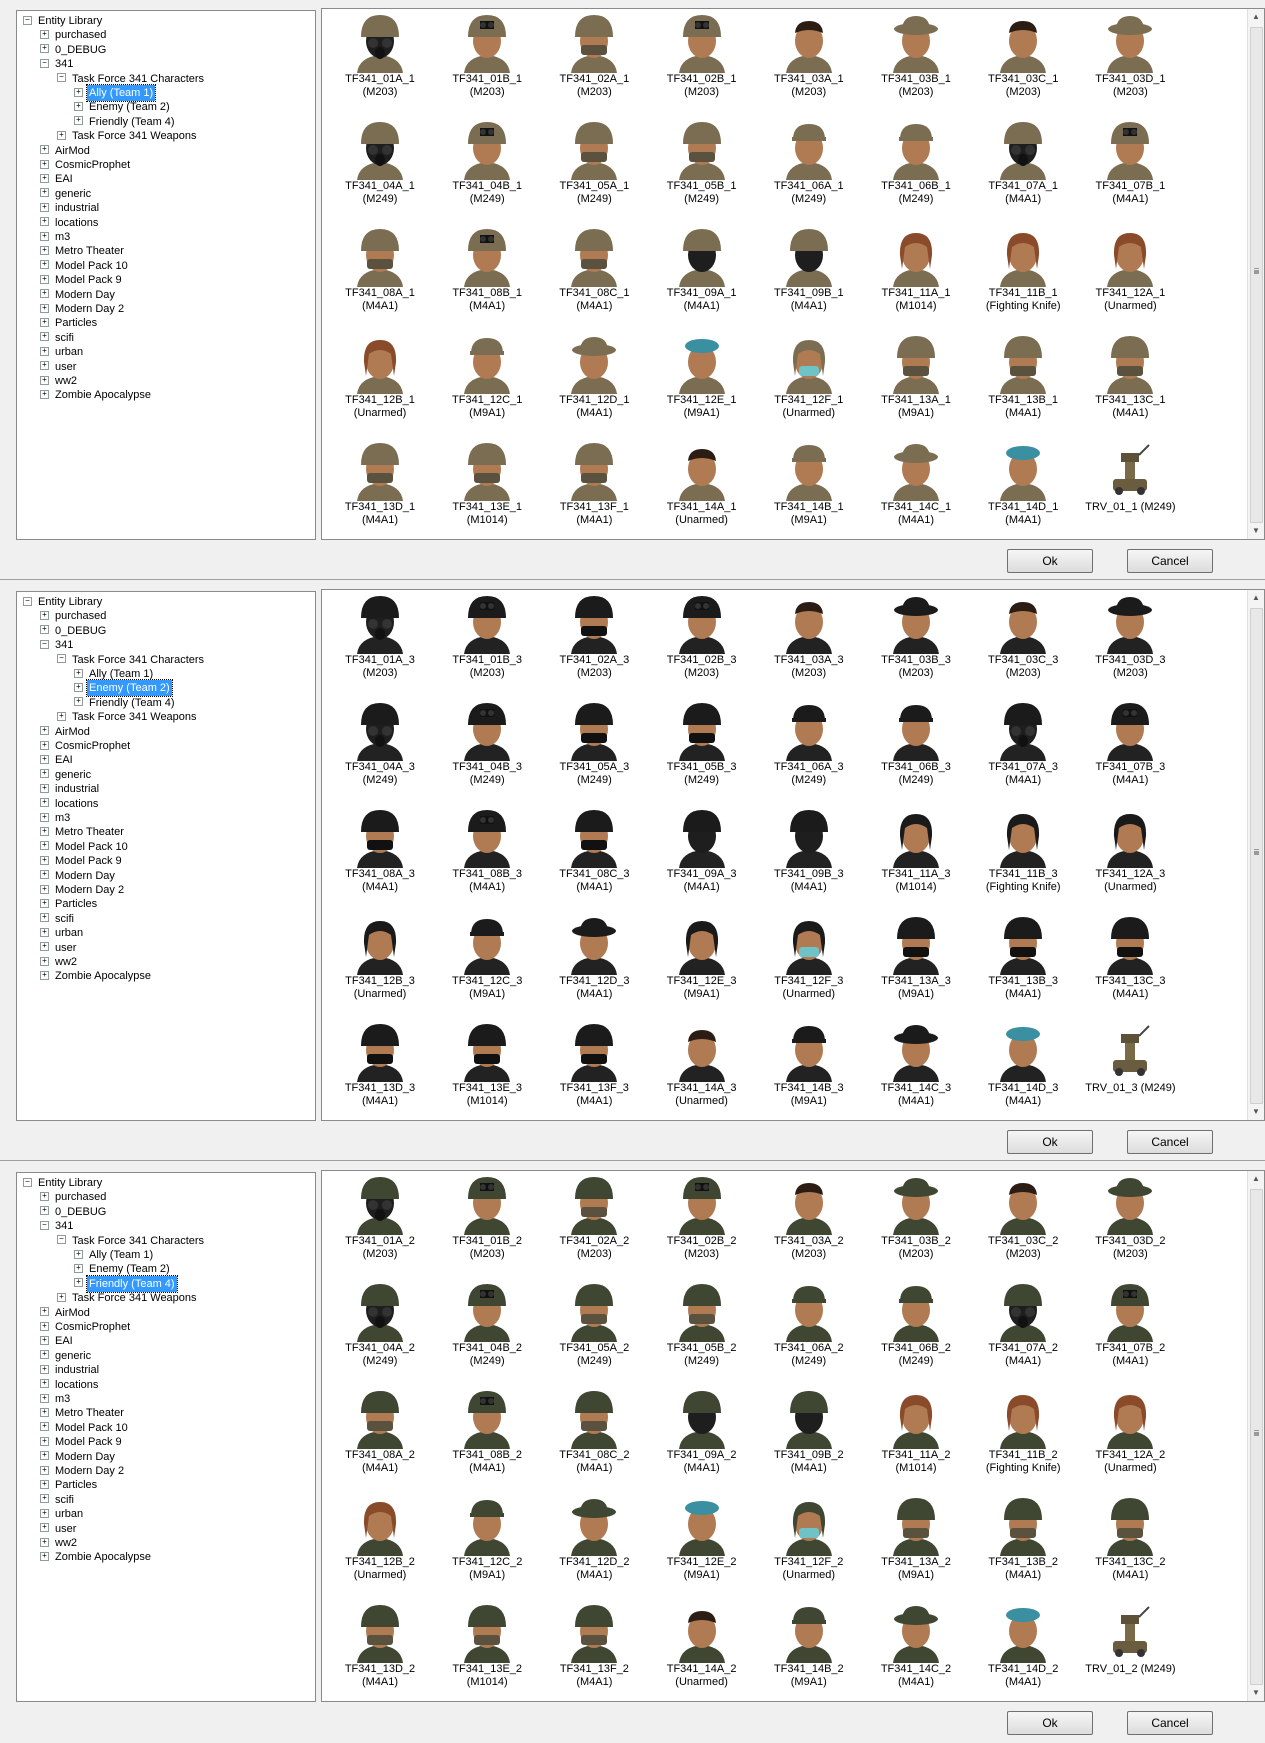 Image resolution: width=1265 pixels, height=1743 pixels. What do you see at coordinates (916, 1645) in the screenshot?
I see `entity-thumbnail: TF341_14C_2 (M4A1)` at bounding box center [916, 1645].